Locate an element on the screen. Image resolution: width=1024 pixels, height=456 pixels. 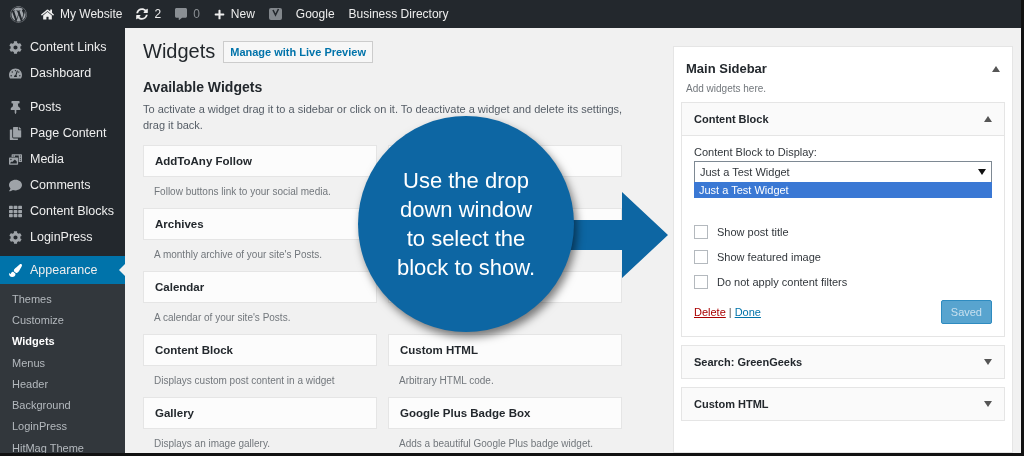
pin-icon is located at coordinates (15, 107).